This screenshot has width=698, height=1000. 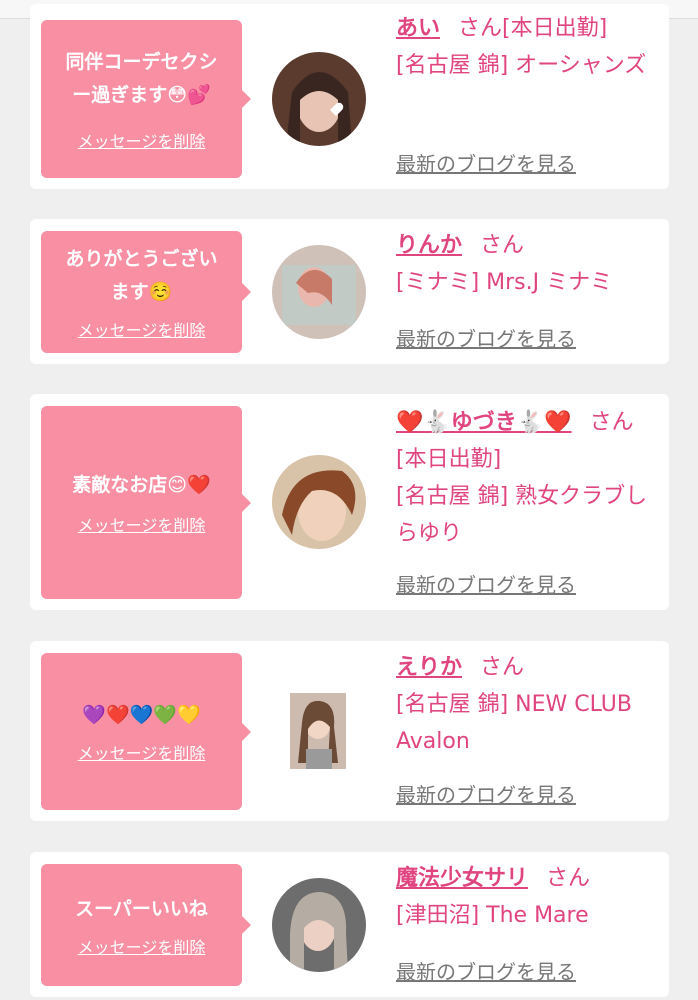 I want to click on message-text: 💜❤️💙💚💛, so click(x=141, y=715).